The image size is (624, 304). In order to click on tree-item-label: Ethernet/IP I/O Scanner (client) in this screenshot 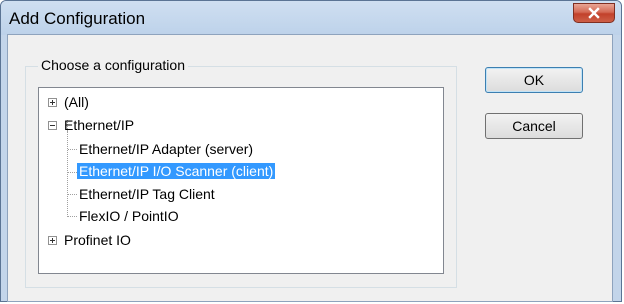, I will do `click(176, 171)`.